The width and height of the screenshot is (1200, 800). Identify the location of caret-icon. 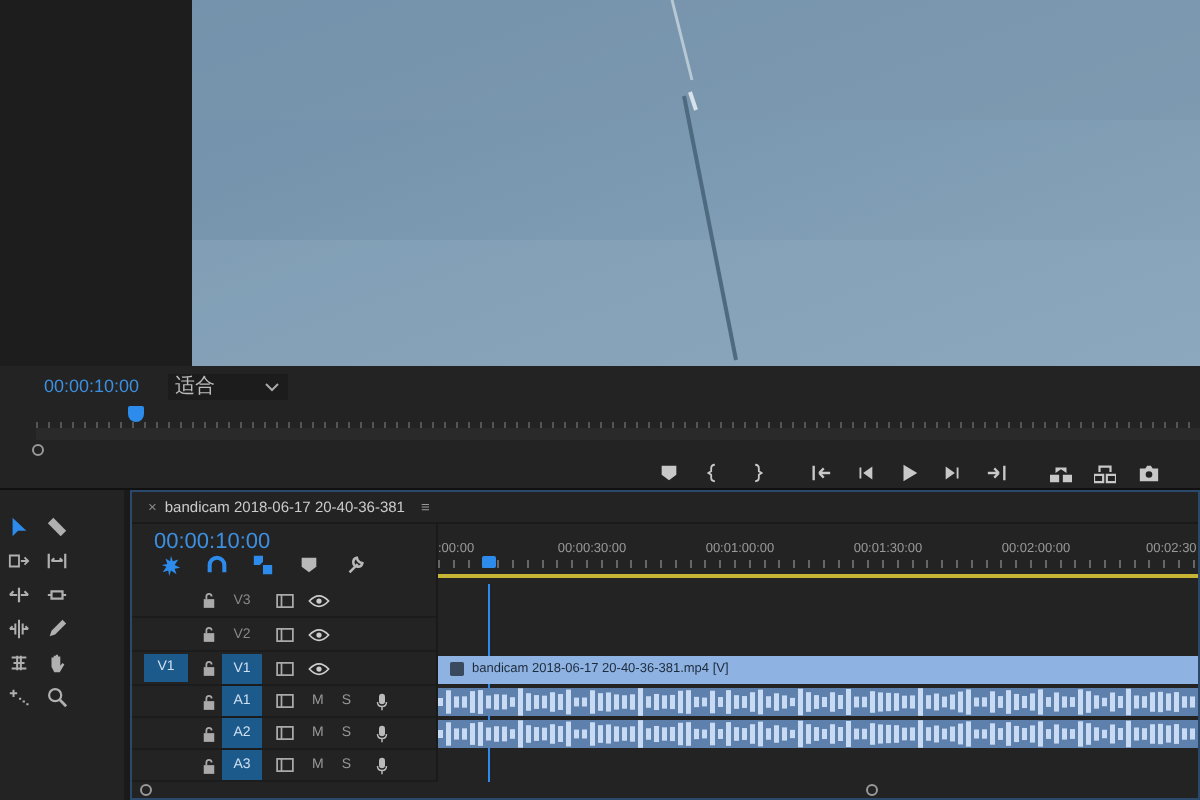
(271, 386).